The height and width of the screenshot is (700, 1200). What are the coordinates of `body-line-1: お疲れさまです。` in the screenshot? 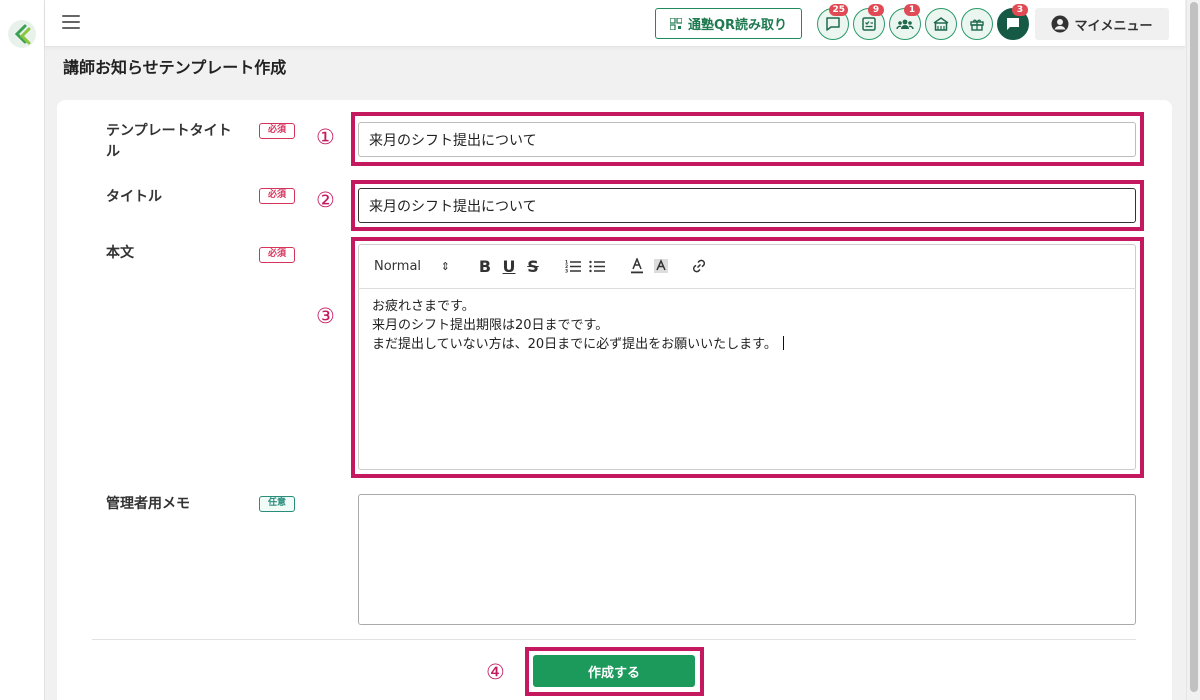 It's located at (423, 306).